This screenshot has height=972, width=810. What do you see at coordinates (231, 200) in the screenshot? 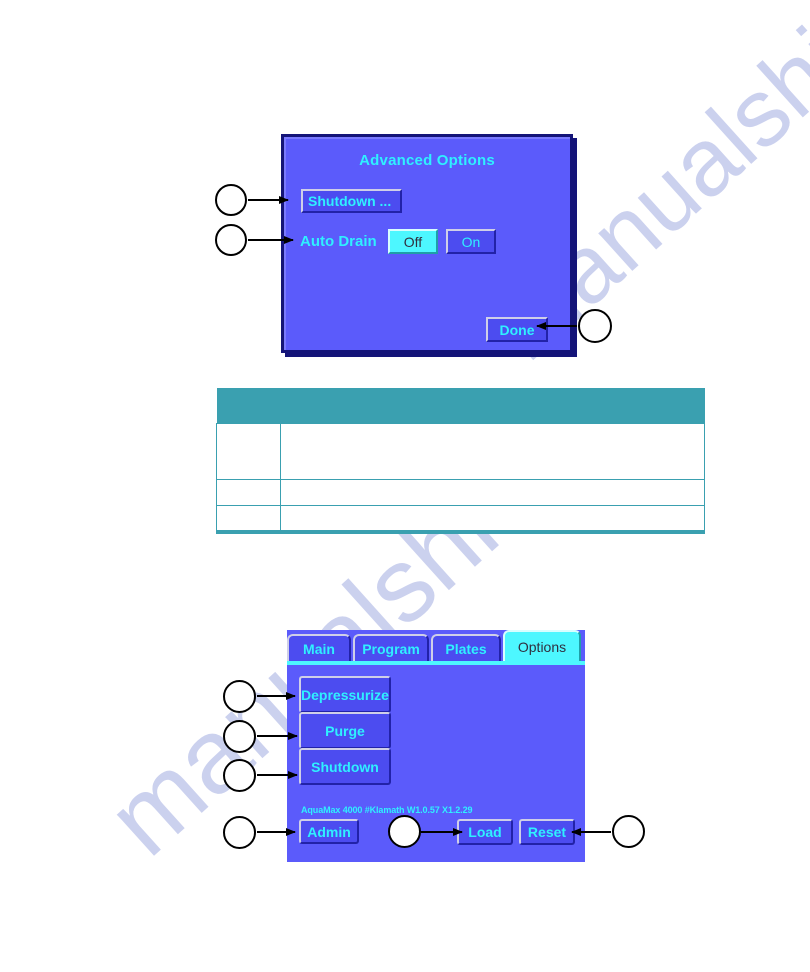
I see `callout-circle-shutdown` at bounding box center [231, 200].